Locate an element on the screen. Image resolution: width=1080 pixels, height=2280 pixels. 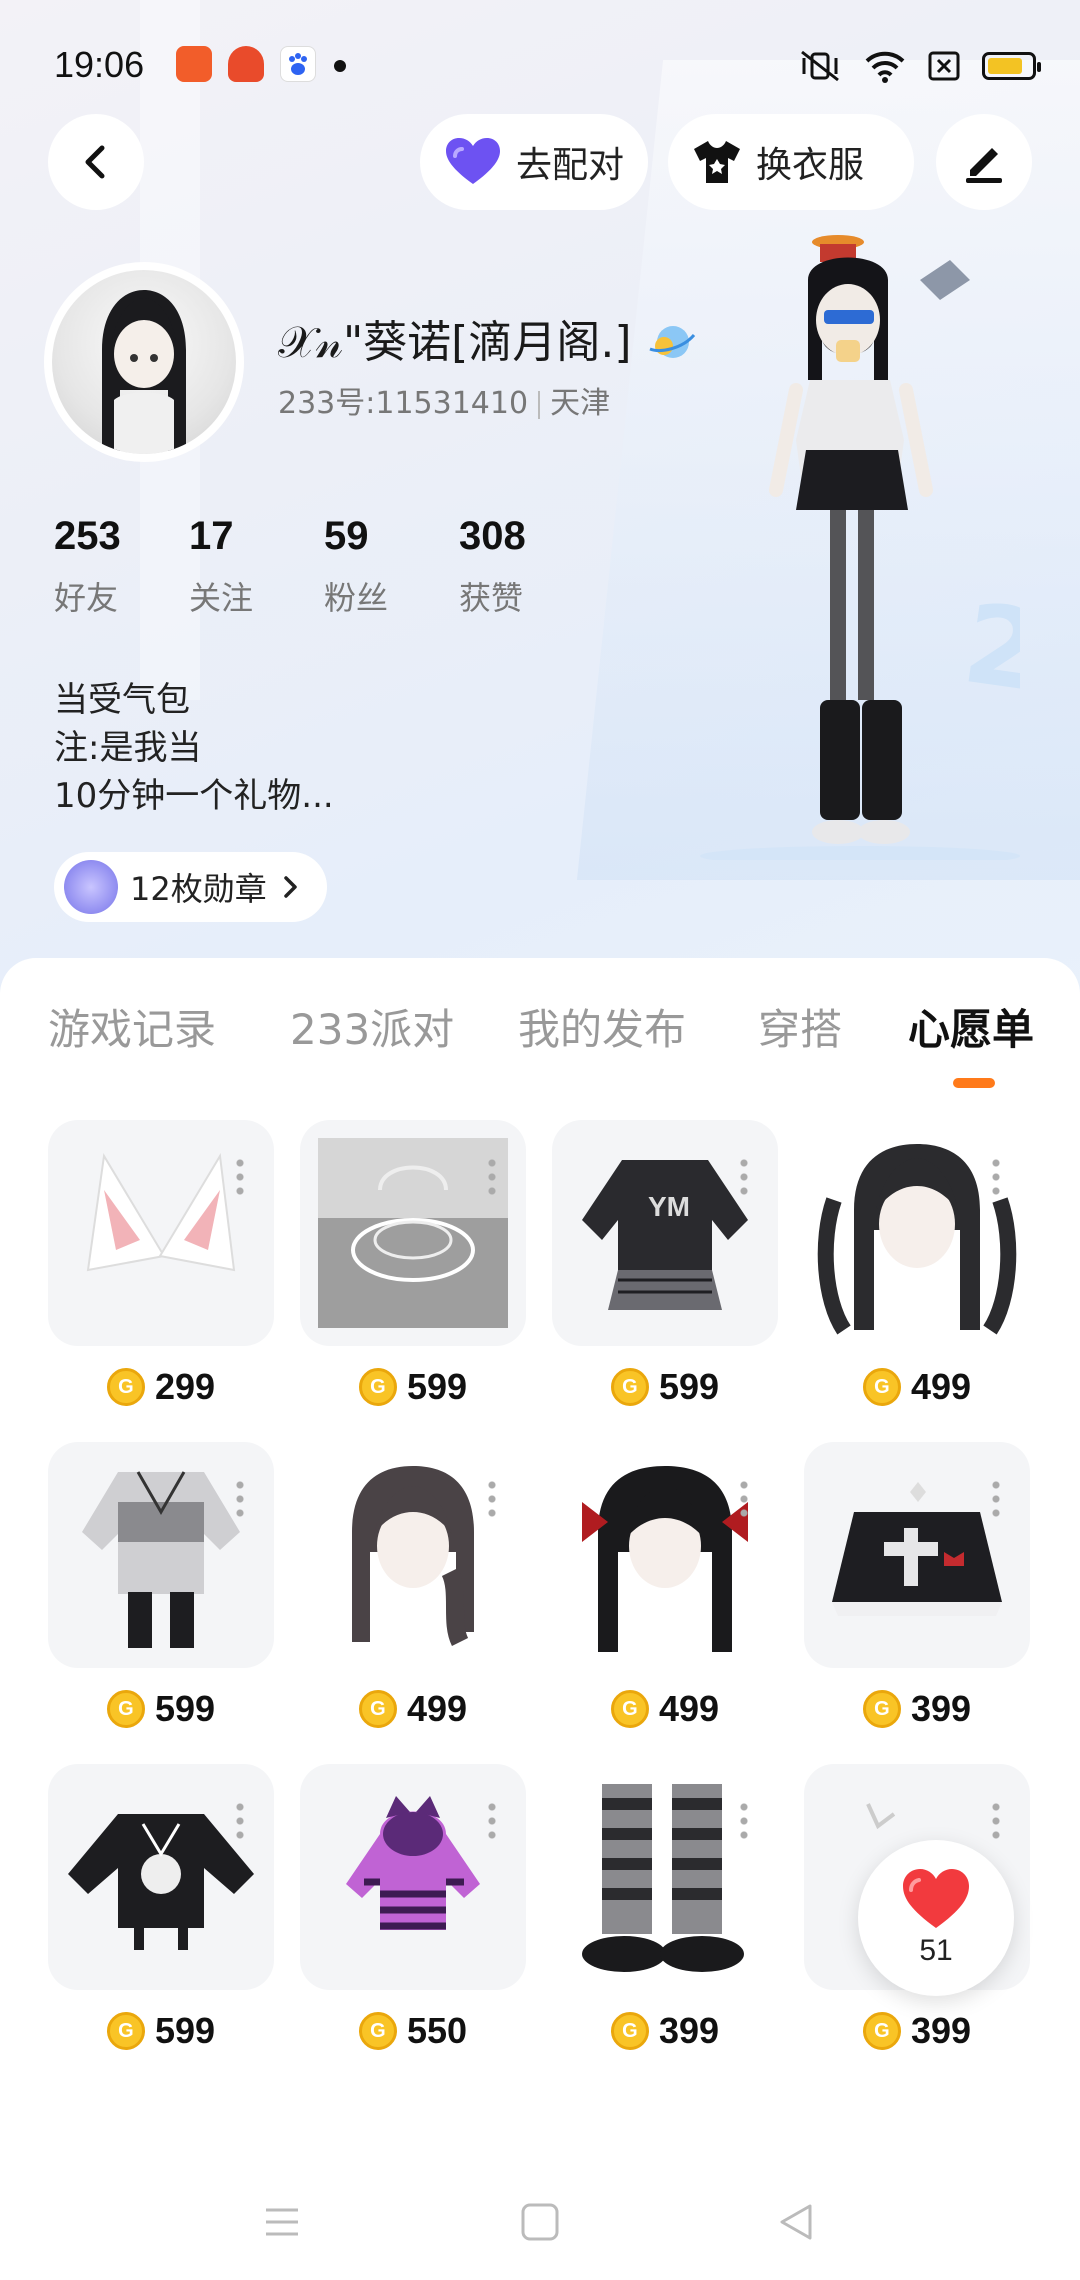
svg-text: 233 is located at coordinates (988, 658).